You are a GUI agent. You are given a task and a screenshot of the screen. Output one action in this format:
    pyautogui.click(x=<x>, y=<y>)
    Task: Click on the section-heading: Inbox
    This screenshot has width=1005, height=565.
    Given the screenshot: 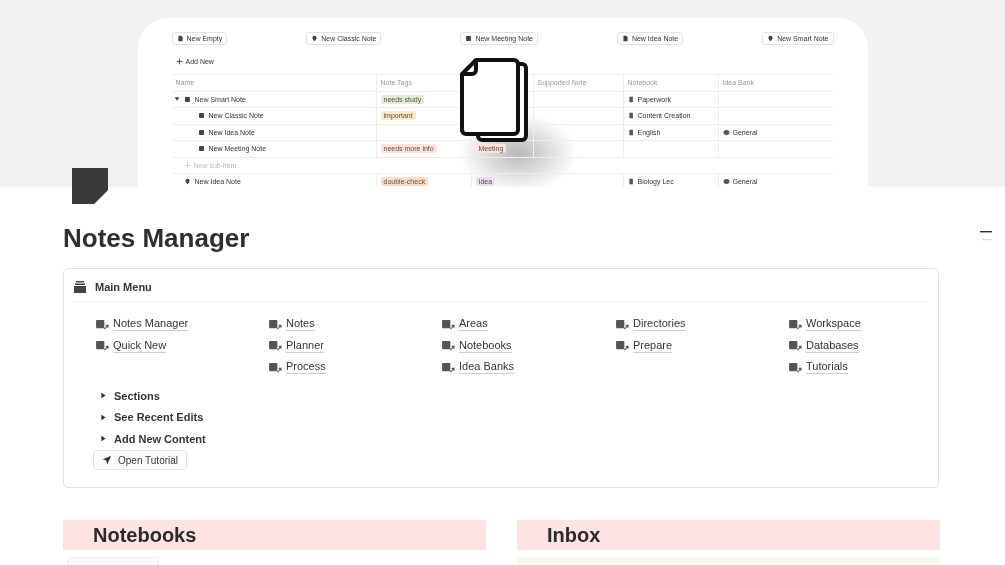 What is the action you would take?
    pyautogui.click(x=728, y=535)
    